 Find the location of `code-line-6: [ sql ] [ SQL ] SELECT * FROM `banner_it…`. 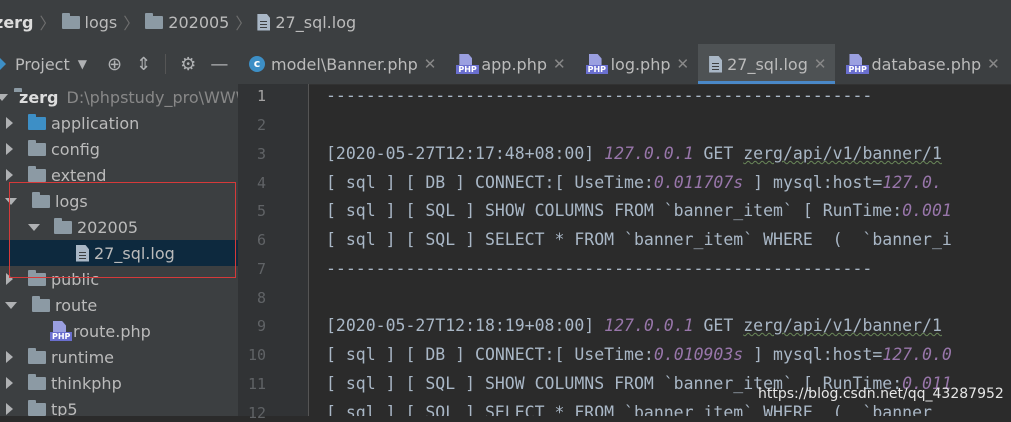

code-line-6: [ sql ] [ SQL ] SELECT * FROM `banner_it… is located at coordinates (639, 239).